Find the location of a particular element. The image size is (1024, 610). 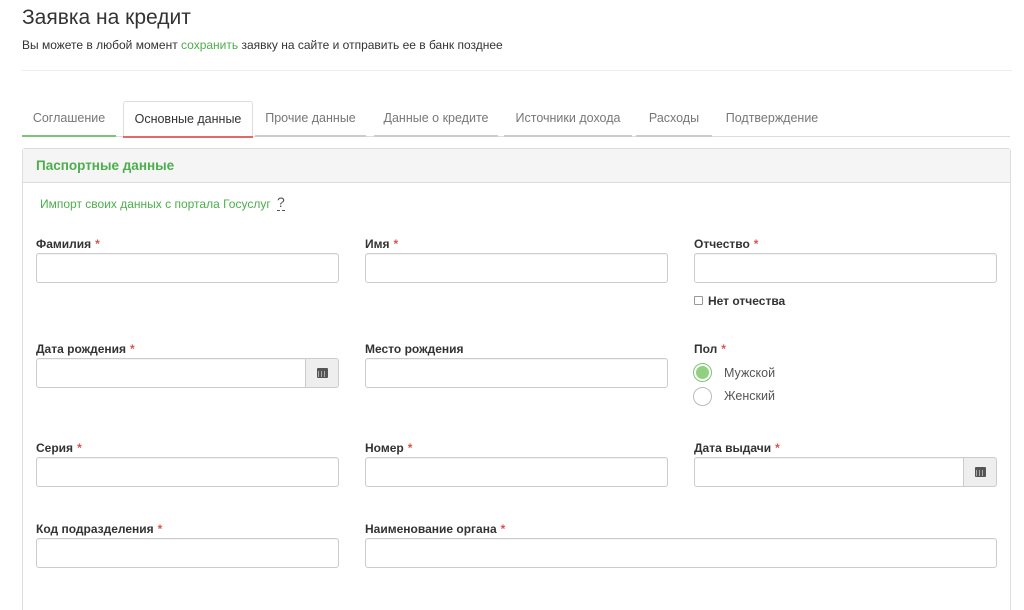

gender-female-label: Женский is located at coordinates (749, 396).